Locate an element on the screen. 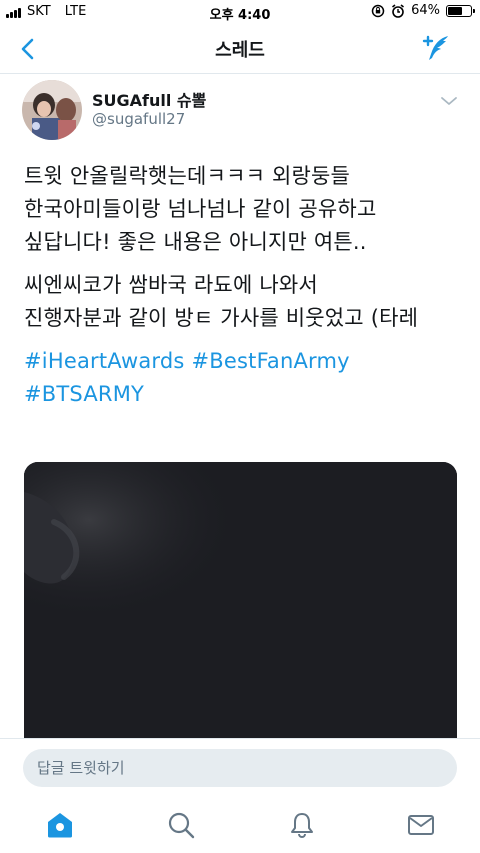 The image size is (480, 853). status-right: 64% is located at coordinates (423, 10).